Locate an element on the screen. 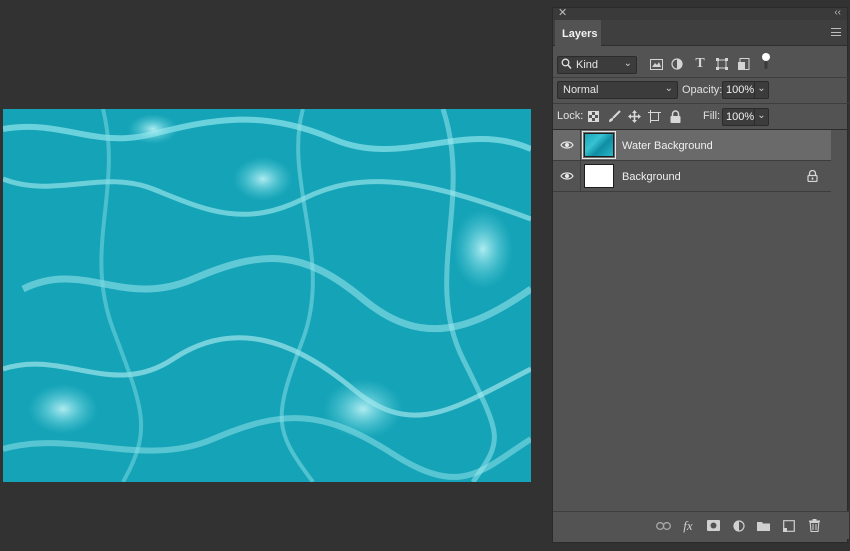 The image size is (850, 551). fill-dropdown-button: ⌄ is located at coordinates (762, 117).